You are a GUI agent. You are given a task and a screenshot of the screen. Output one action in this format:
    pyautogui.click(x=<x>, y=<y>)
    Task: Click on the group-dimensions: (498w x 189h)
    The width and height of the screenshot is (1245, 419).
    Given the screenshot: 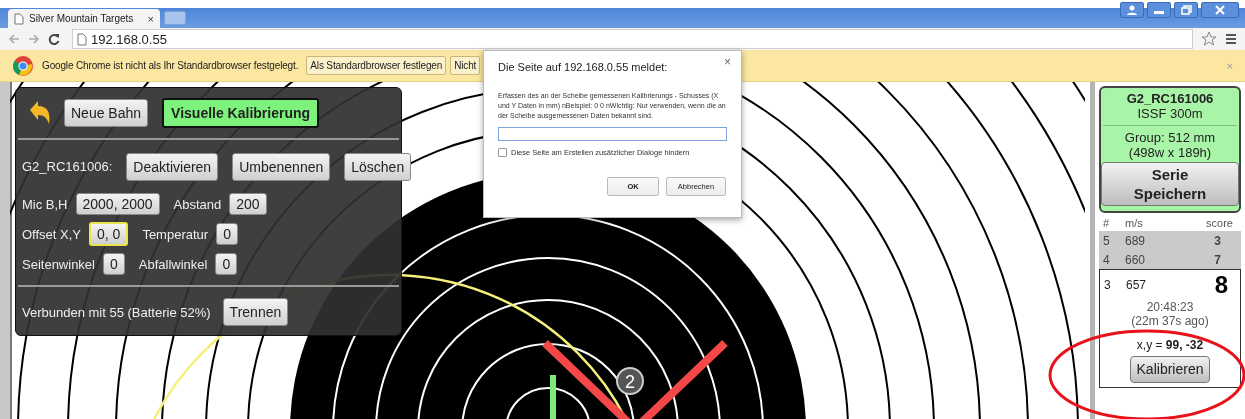 What is the action you would take?
    pyautogui.click(x=1170, y=152)
    